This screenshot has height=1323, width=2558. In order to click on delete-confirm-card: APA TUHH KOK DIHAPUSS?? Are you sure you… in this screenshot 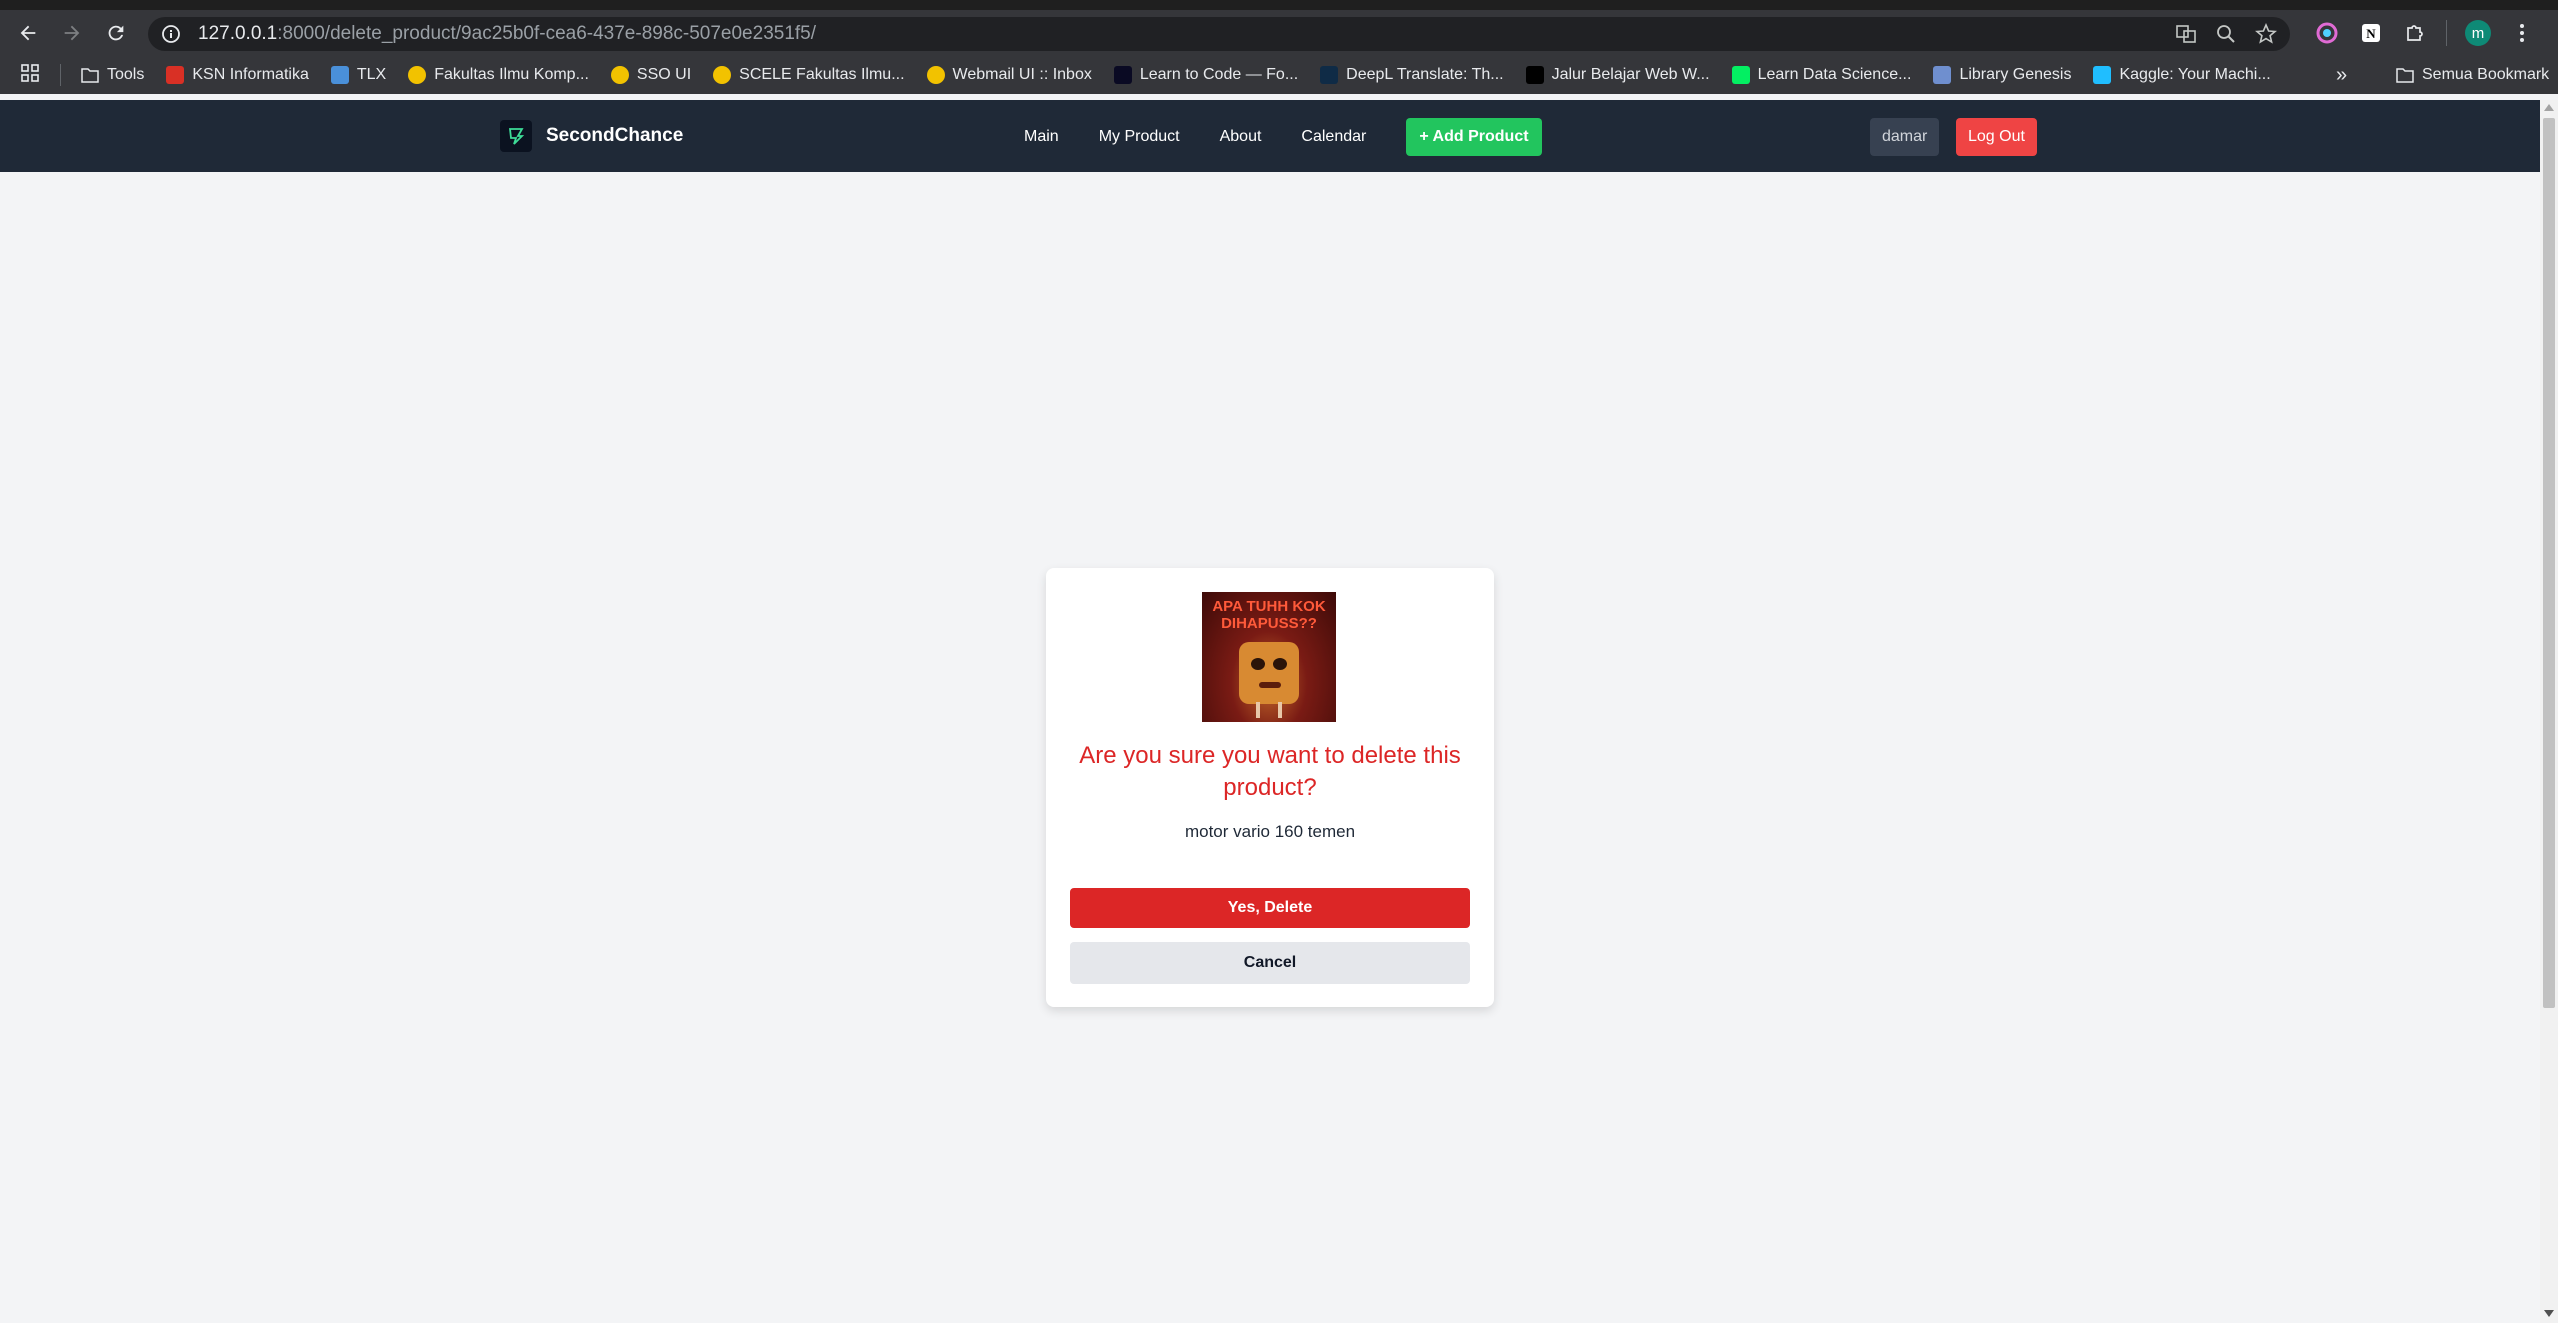, I will do `click(1270, 787)`.